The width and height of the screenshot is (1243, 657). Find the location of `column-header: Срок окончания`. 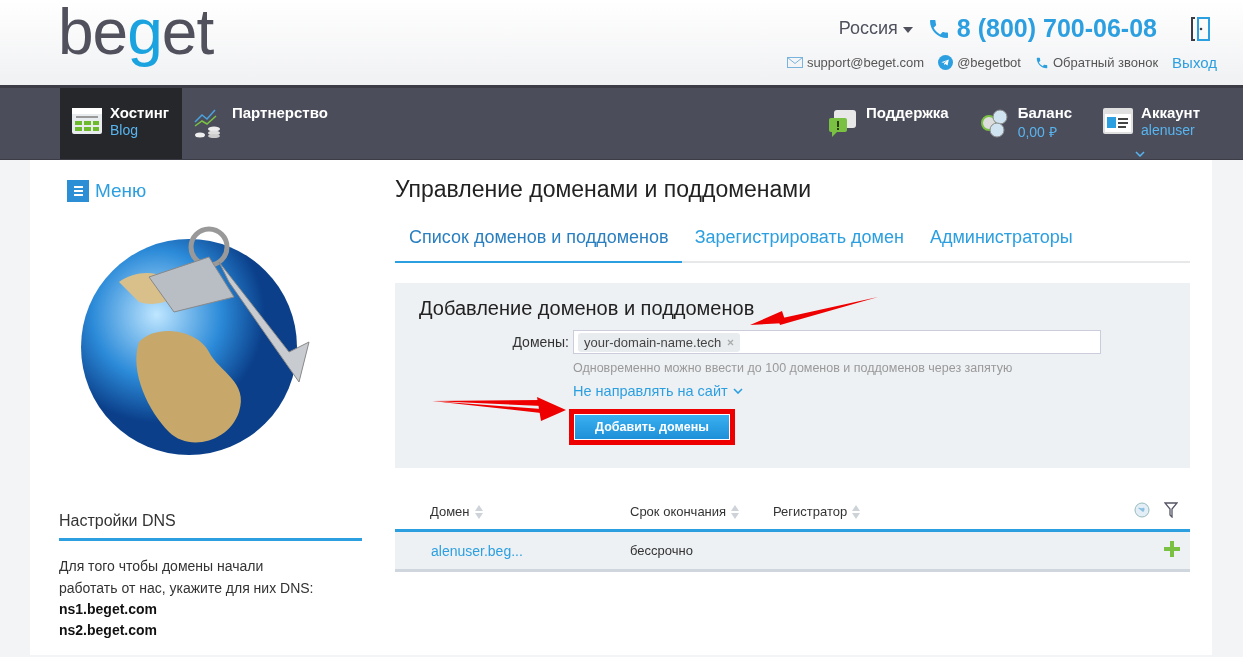

column-header: Срок окончания is located at coordinates (685, 511).